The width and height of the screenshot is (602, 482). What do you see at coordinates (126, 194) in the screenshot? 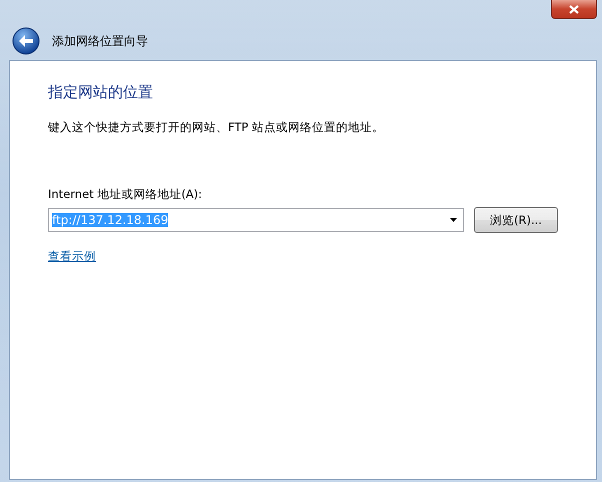
I see `address-label: Internet 地址或网络地址(A):` at bounding box center [126, 194].